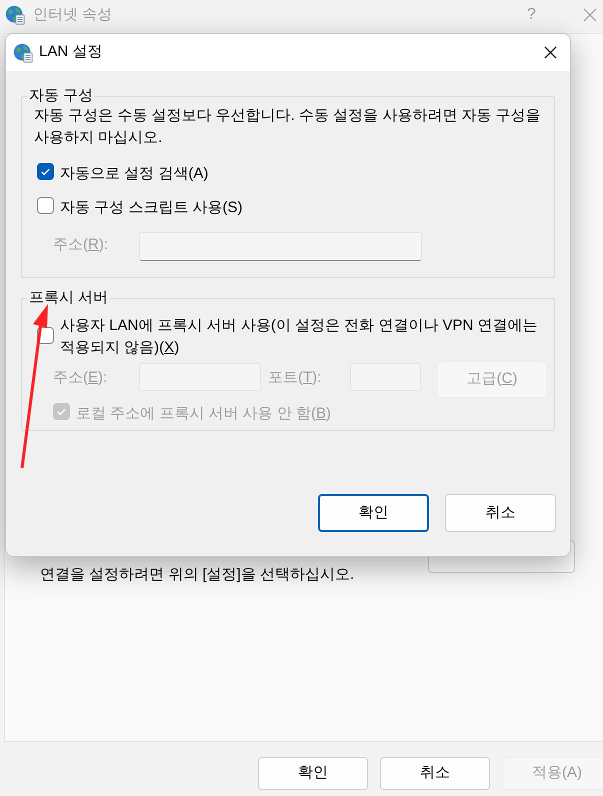 This screenshot has width=603, height=796. I want to click on dialog-title: LAN 설정, so click(70, 52).